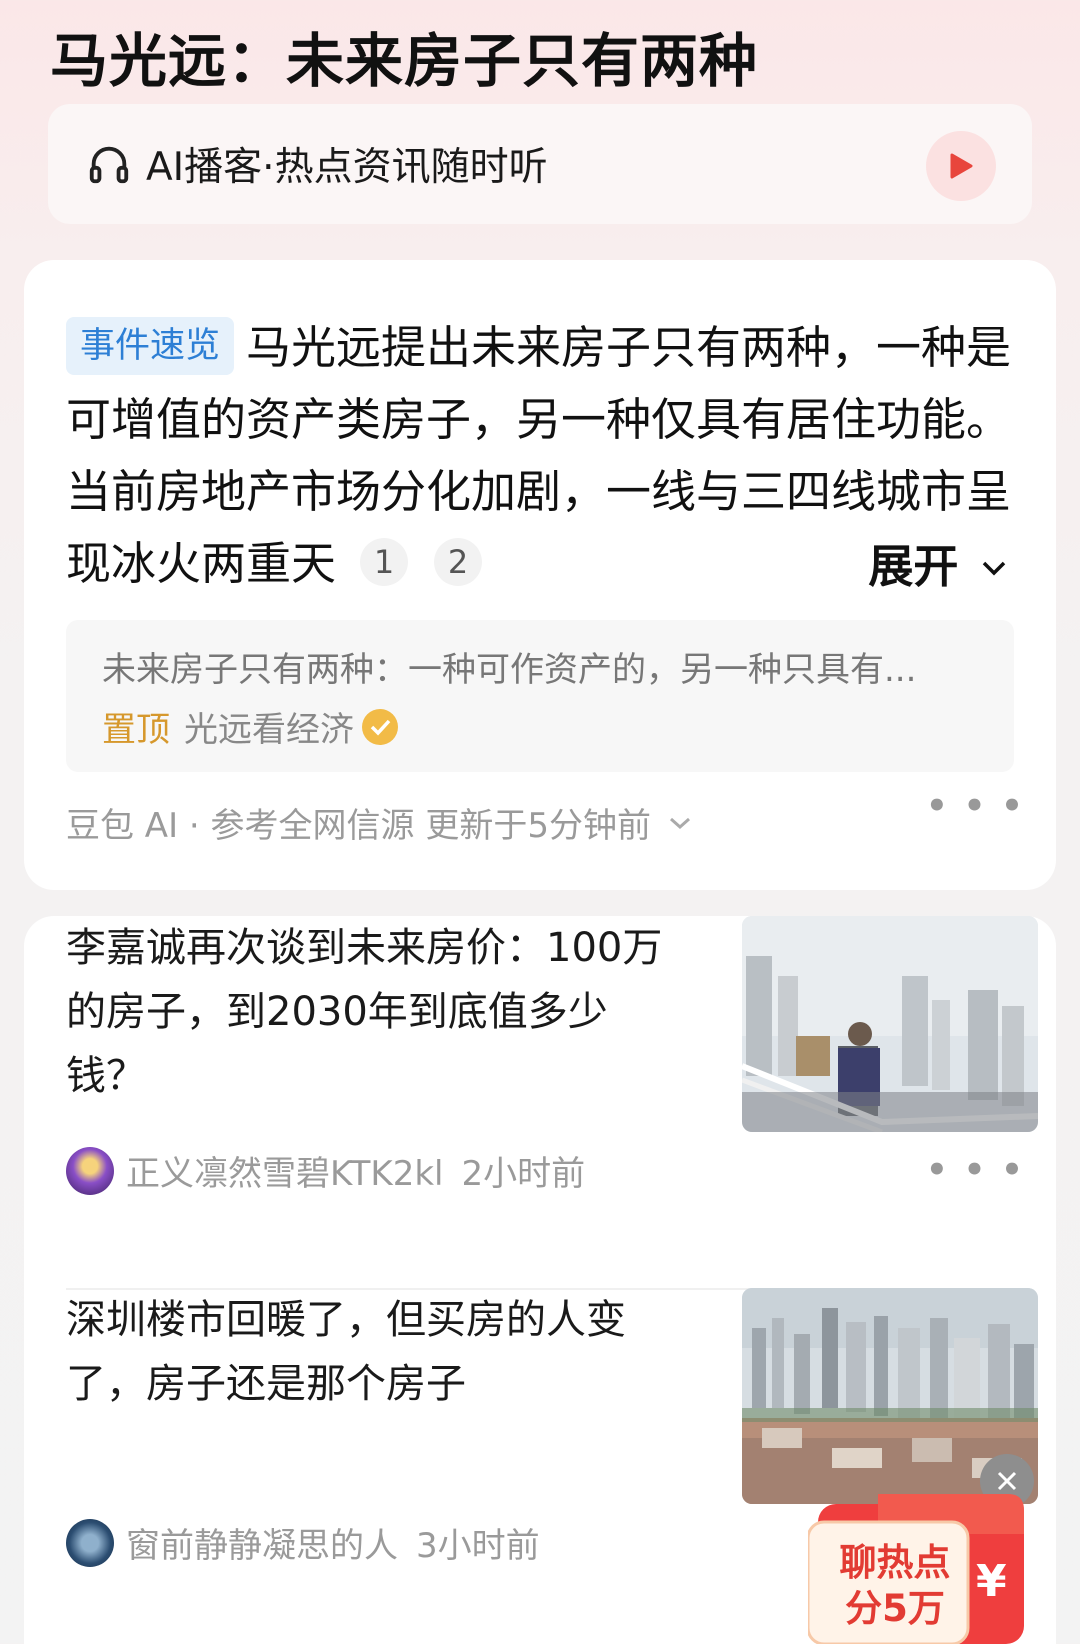 The height and width of the screenshot is (1644, 1080). What do you see at coordinates (371, 1352) in the screenshot?
I see `article-title: 深圳楼市回暖了，但买房的人变了，房子还是那个房子` at bounding box center [371, 1352].